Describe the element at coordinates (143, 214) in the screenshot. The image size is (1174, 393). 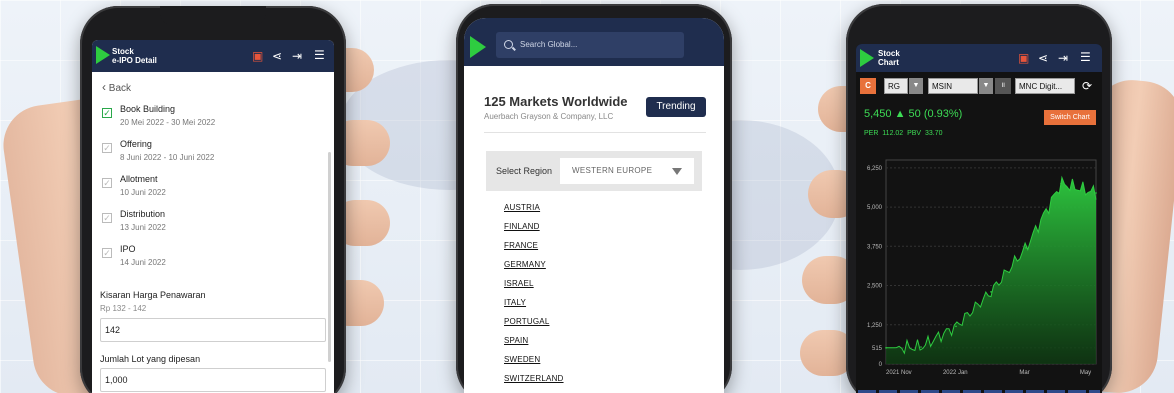
I see `ipo-step-label: Distribution` at that location.